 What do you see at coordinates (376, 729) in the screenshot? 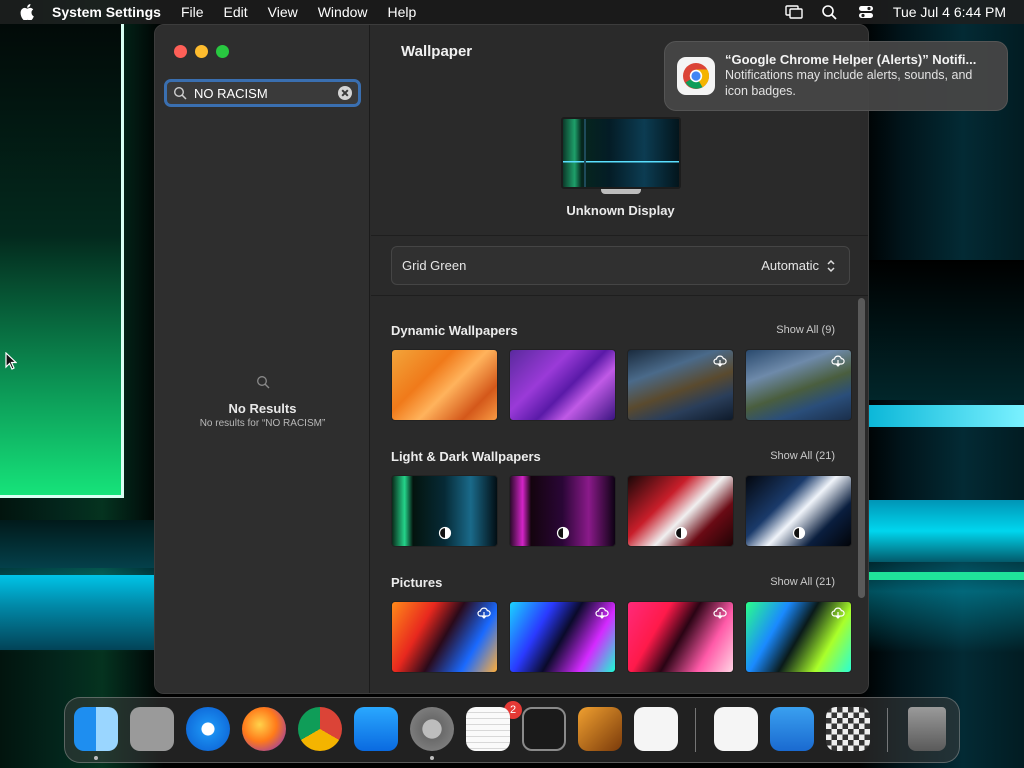
I see `app-store-icon` at bounding box center [376, 729].